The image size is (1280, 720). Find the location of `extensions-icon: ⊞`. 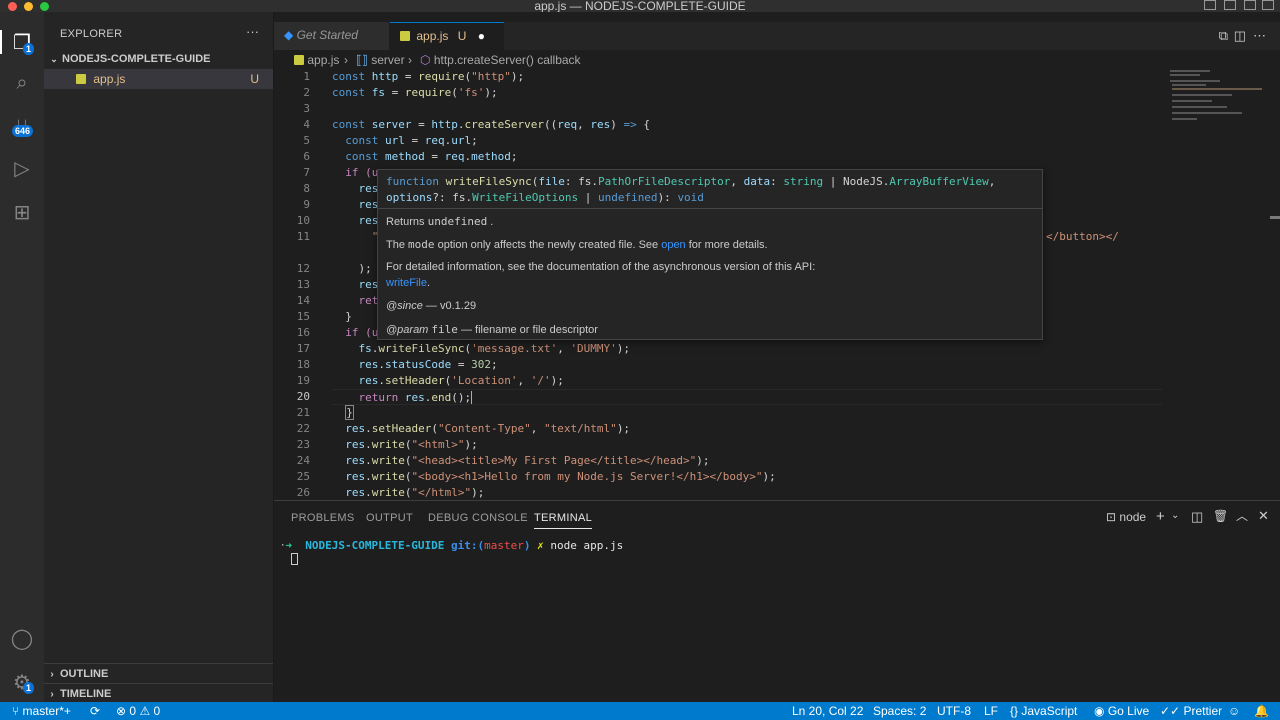

extensions-icon: ⊞ is located at coordinates (22, 212).